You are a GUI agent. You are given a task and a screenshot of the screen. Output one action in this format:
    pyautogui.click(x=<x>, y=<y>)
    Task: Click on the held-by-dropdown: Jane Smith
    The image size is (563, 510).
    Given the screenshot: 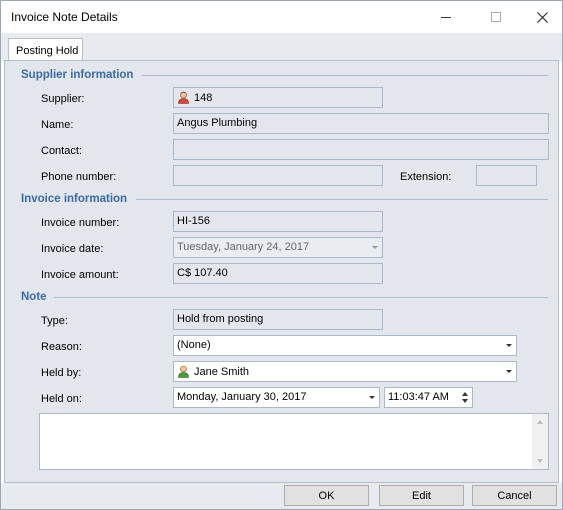 What is the action you would take?
    pyautogui.click(x=345, y=371)
    